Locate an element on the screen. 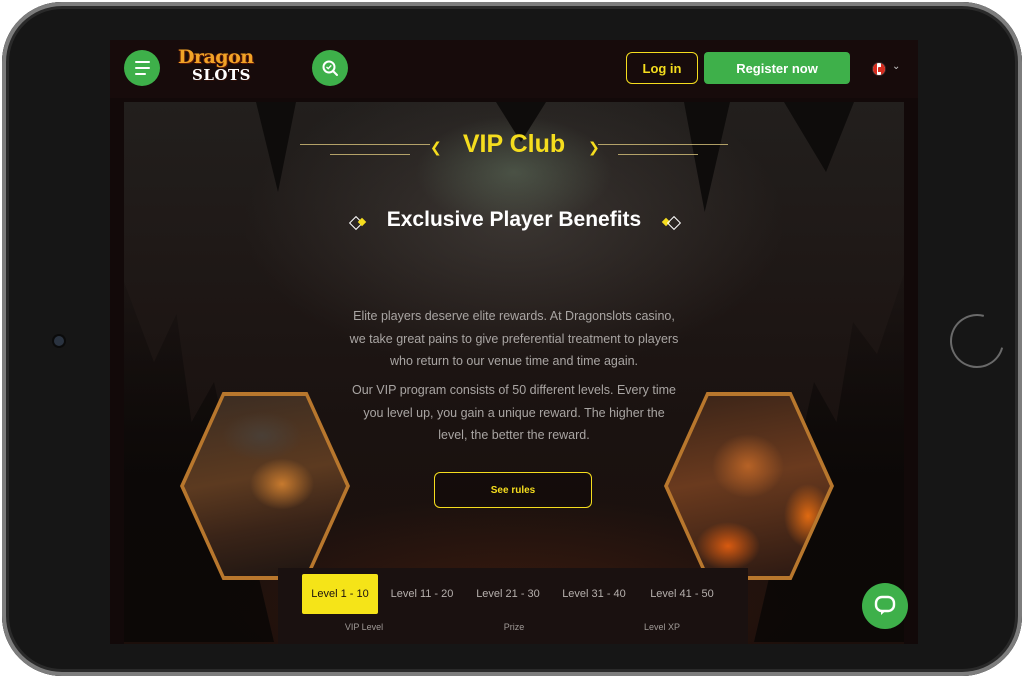 Image resolution: width=1024 pixels, height=678 pixels. login-button: Log in is located at coordinates (662, 68).